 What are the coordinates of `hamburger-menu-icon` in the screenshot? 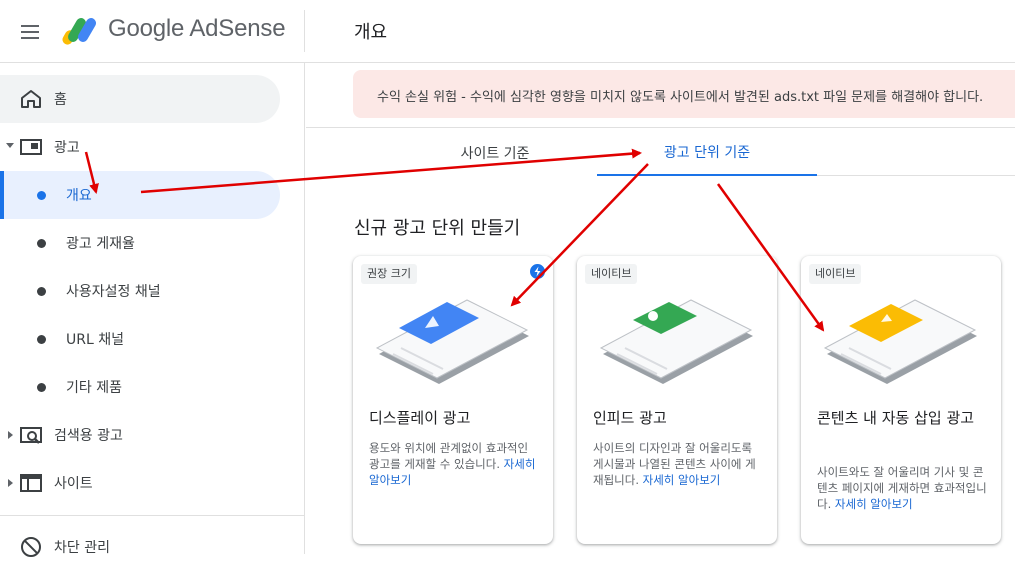 It's located at (31, 32).